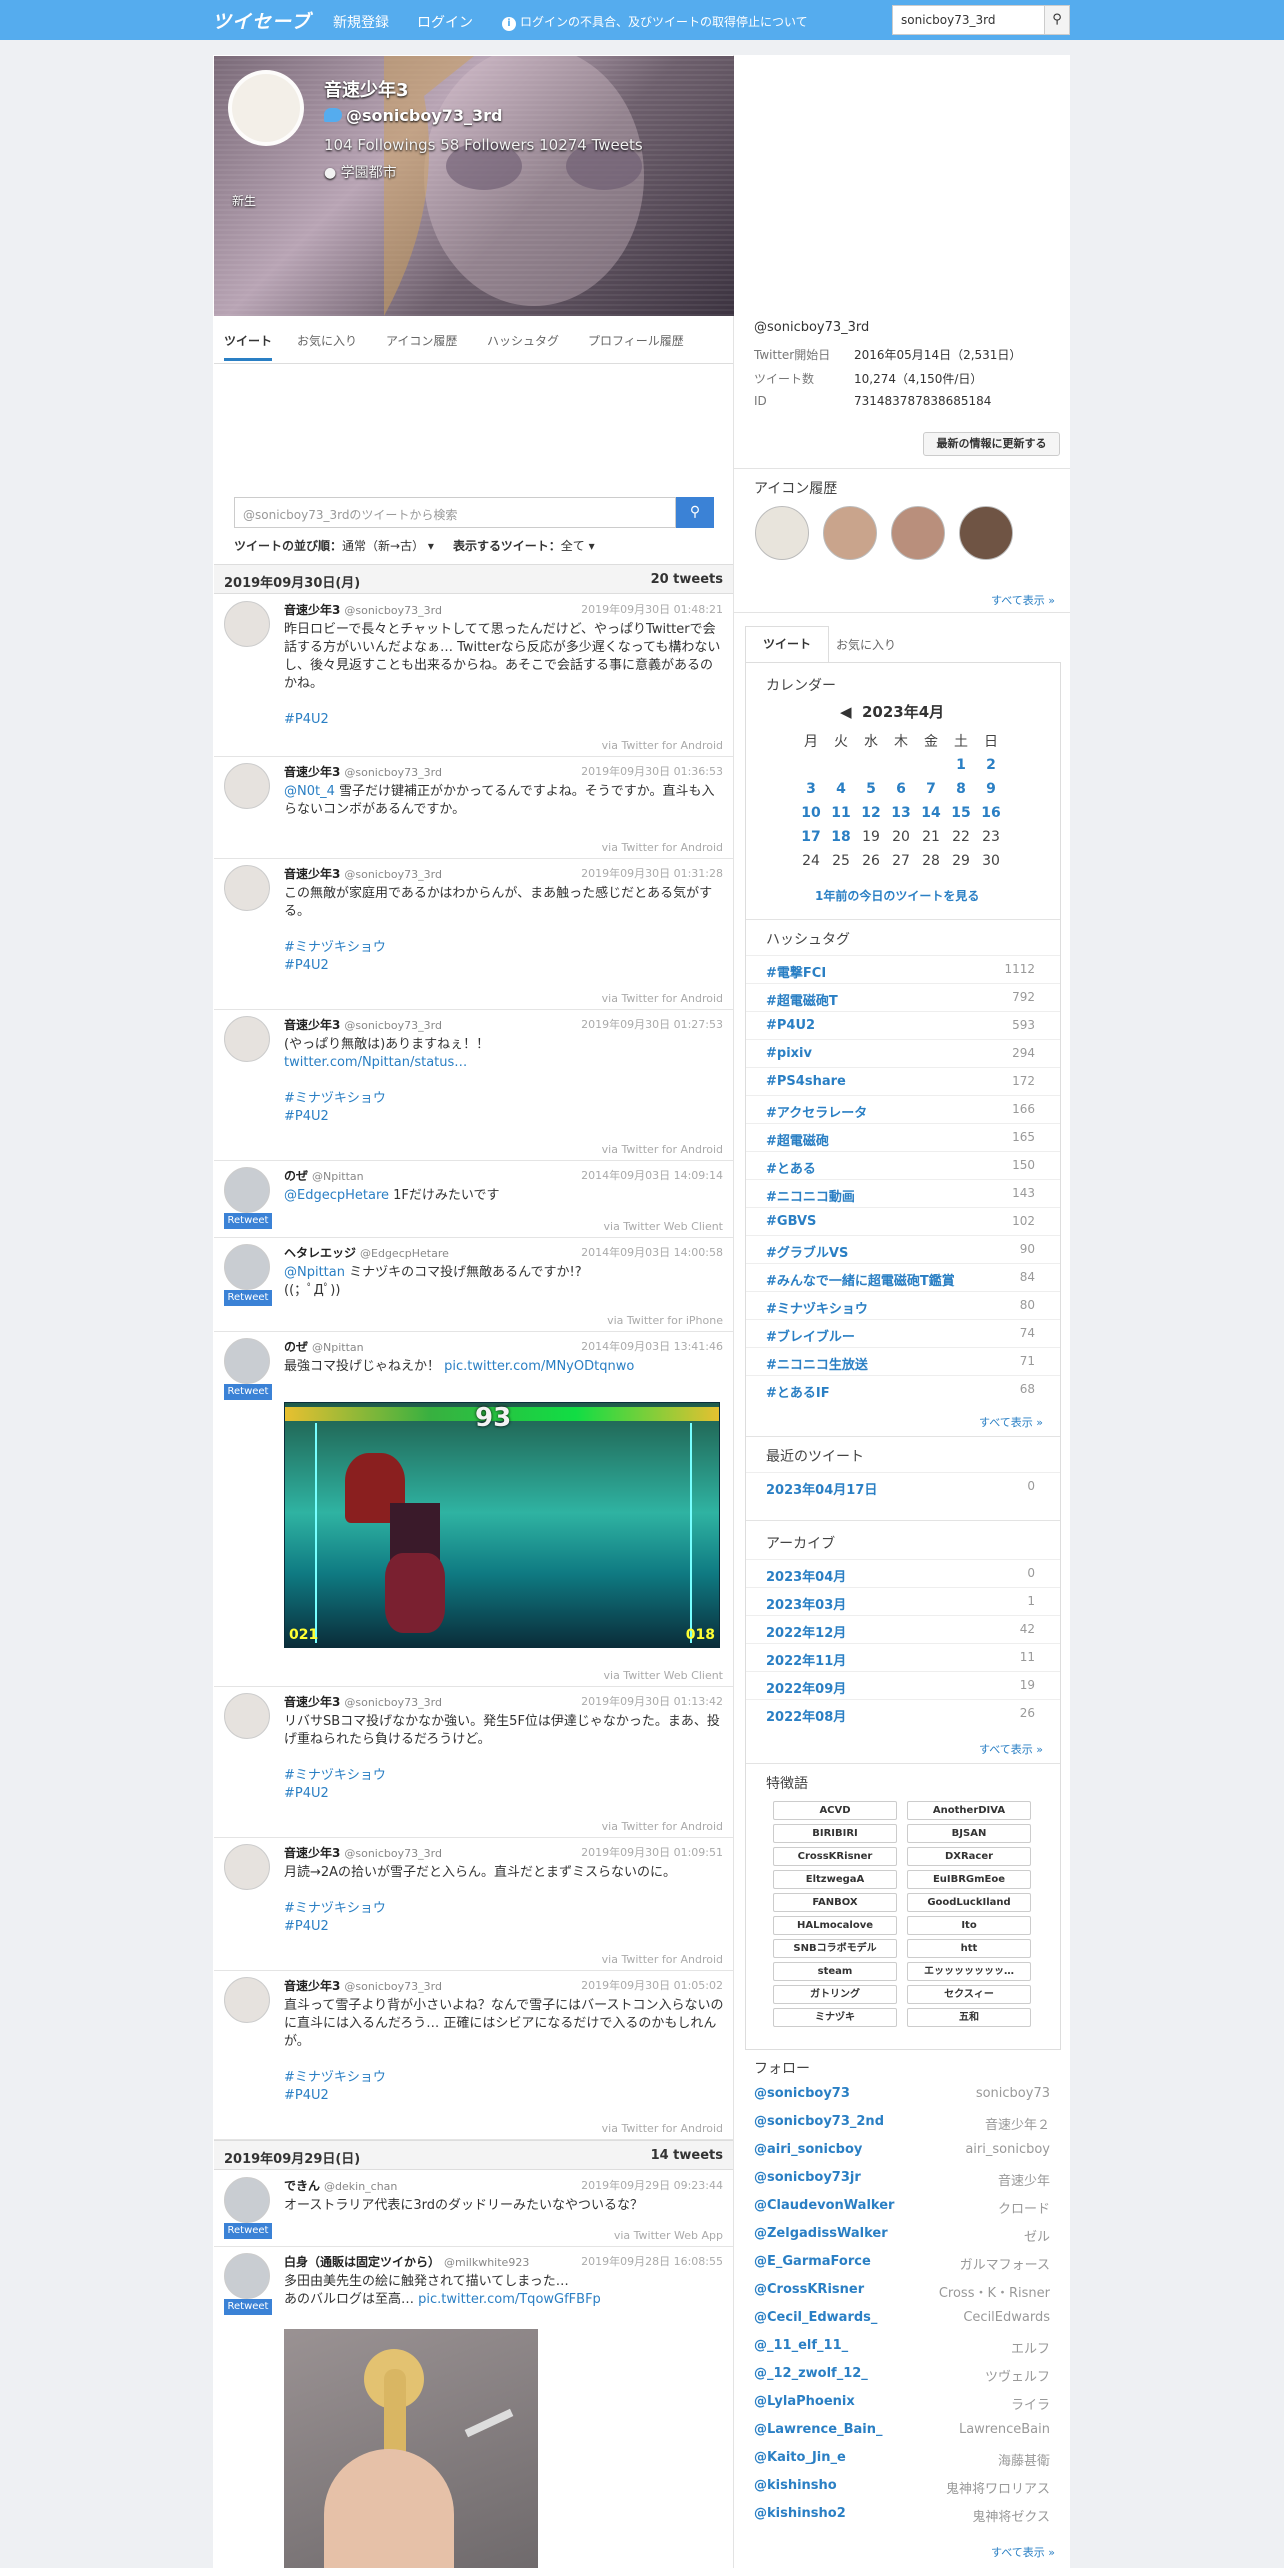  What do you see at coordinates (806, 1081) in the screenshot?
I see `hashtag-link: #PS4share` at bounding box center [806, 1081].